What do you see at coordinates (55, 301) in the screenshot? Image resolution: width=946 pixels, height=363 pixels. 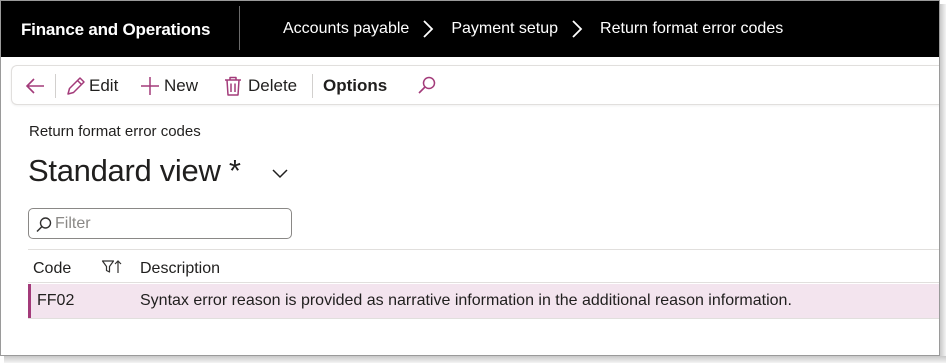 I see `code-cell: FF02` at bounding box center [55, 301].